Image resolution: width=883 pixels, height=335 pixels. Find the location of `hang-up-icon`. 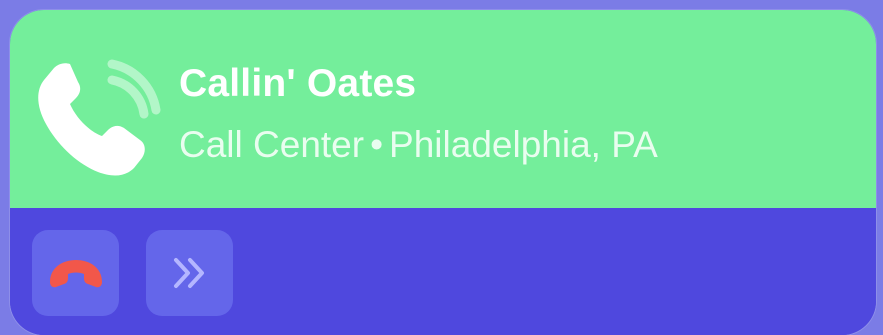

hang-up-icon is located at coordinates (76, 273).